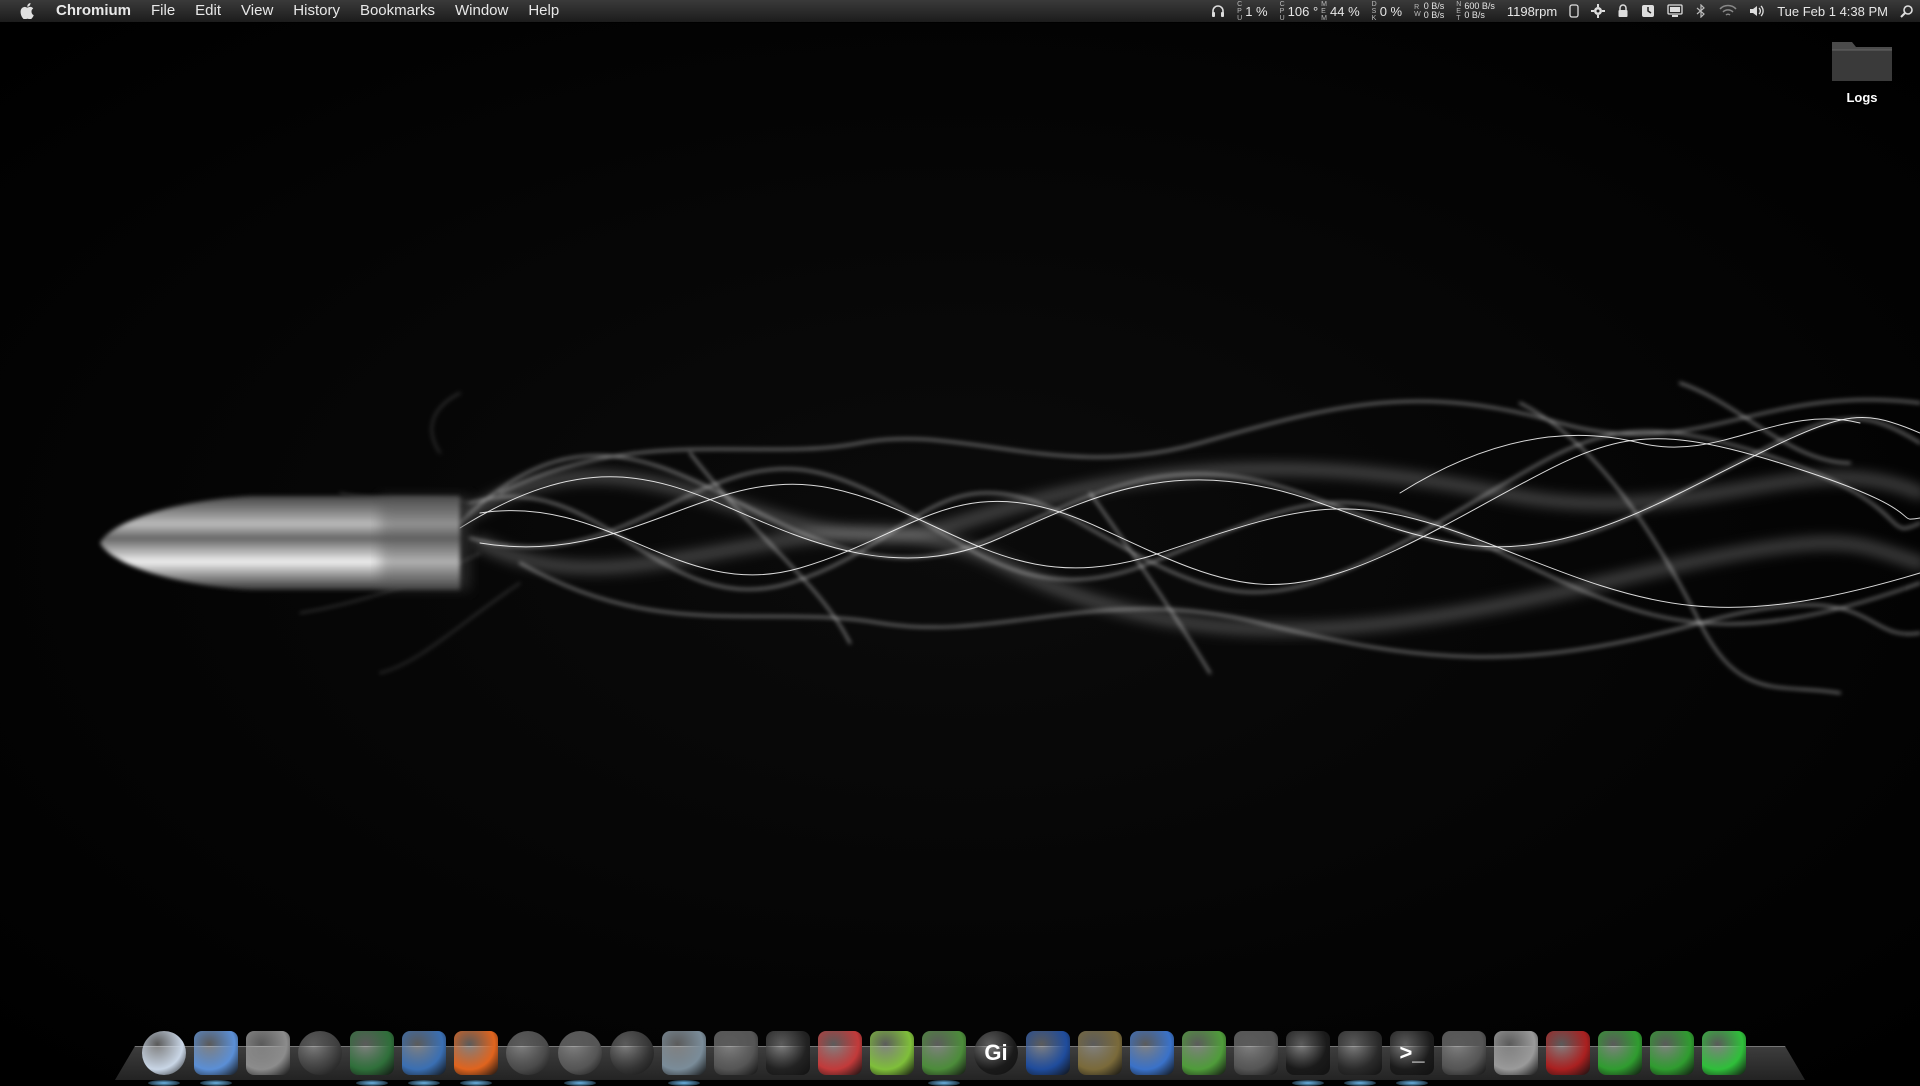 The image size is (1920, 1086). I want to click on dock-item: >_, so click(1412, 1056).